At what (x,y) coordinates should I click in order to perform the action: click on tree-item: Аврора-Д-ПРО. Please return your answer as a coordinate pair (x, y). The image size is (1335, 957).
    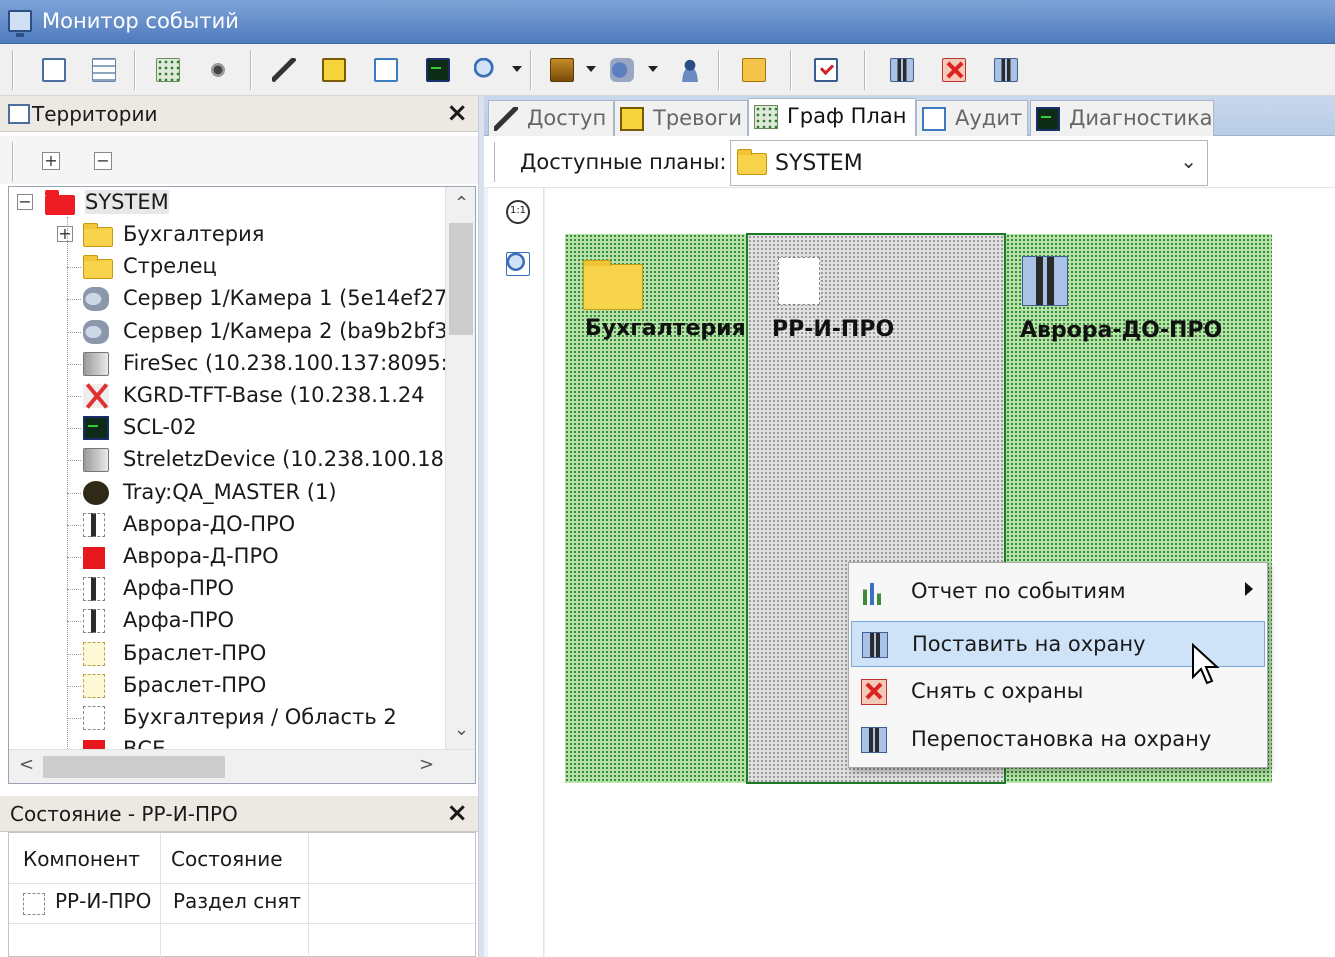
    Looking at the image, I should click on (227, 558).